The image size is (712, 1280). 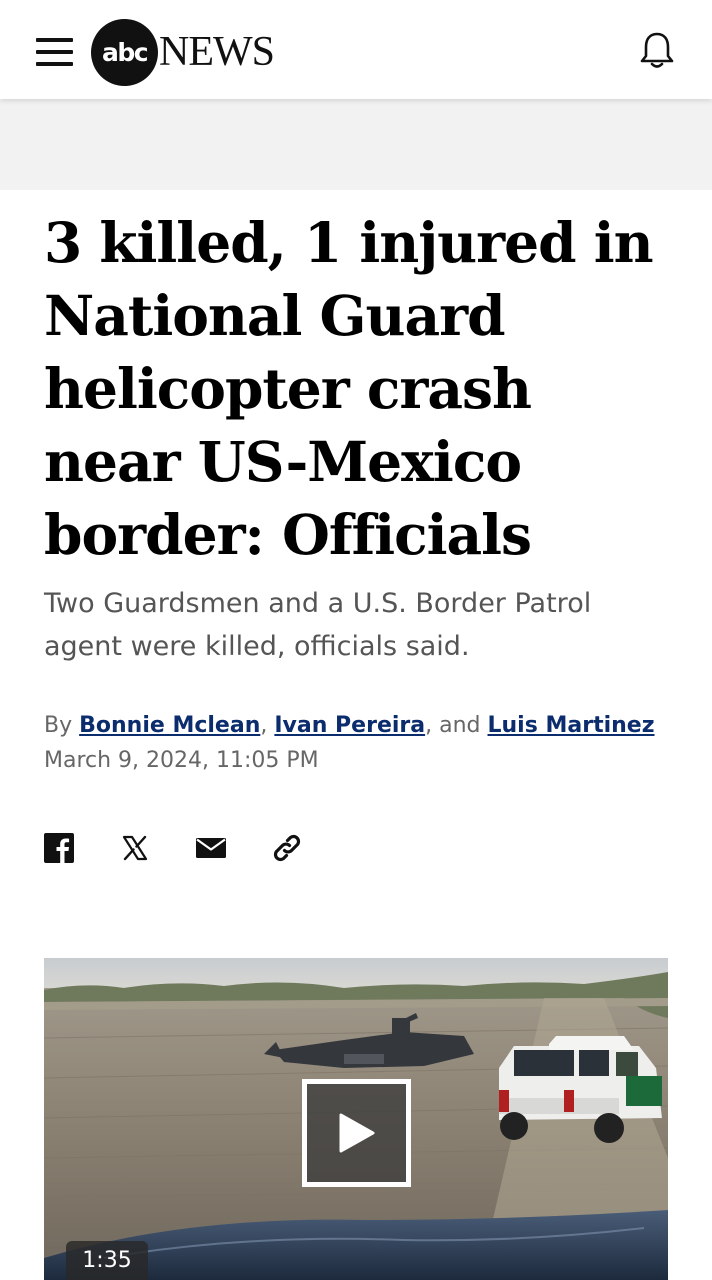 What do you see at coordinates (217, 52) in the screenshot?
I see `logo-news-text: NEWS` at bounding box center [217, 52].